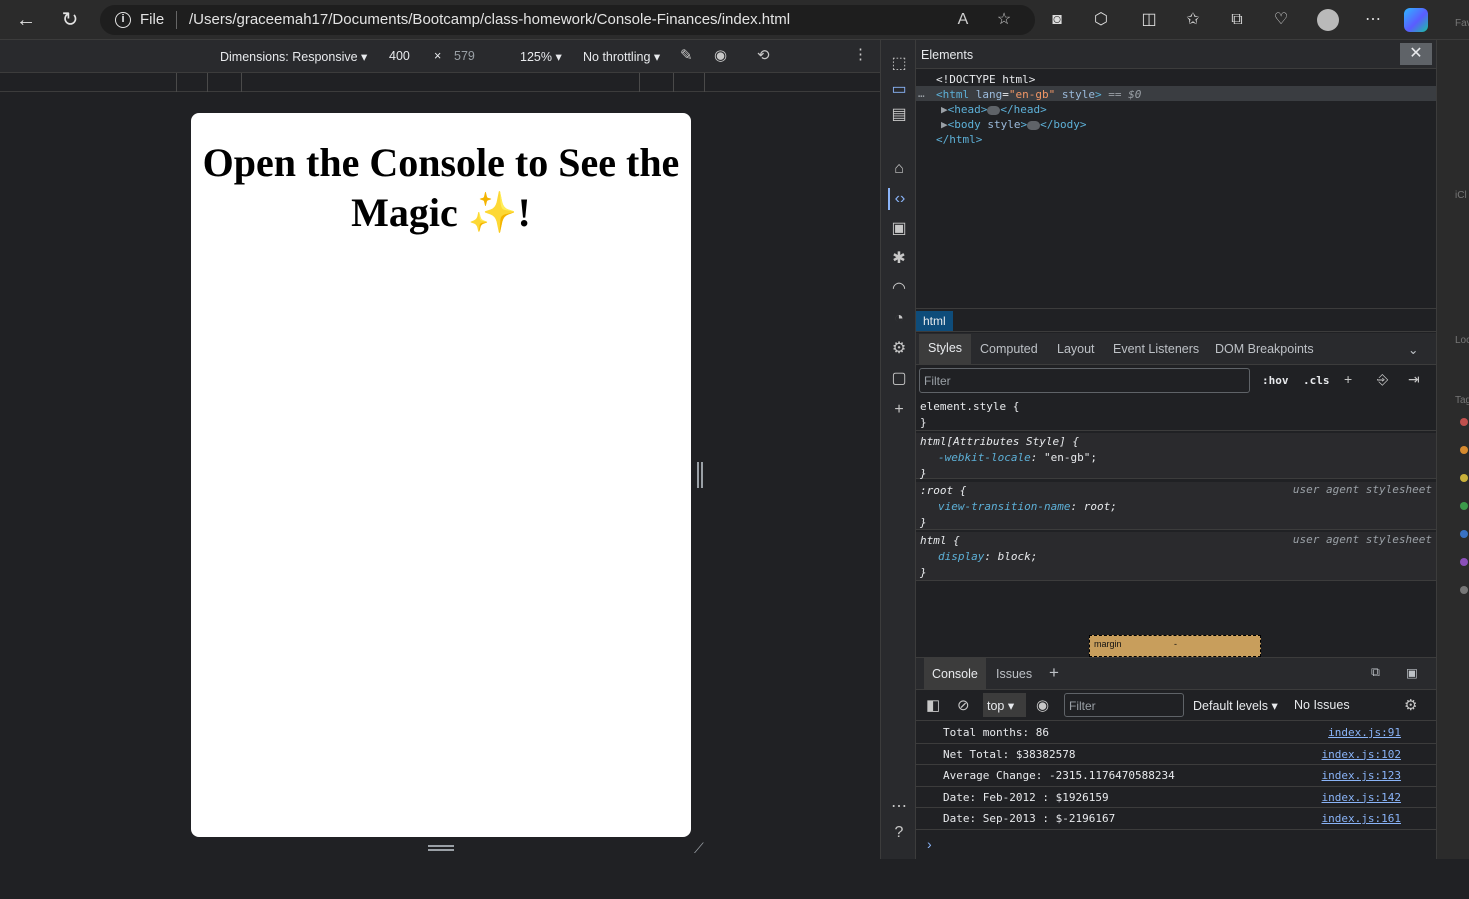  I want to click on add-tool-icon: +, so click(899, 410).